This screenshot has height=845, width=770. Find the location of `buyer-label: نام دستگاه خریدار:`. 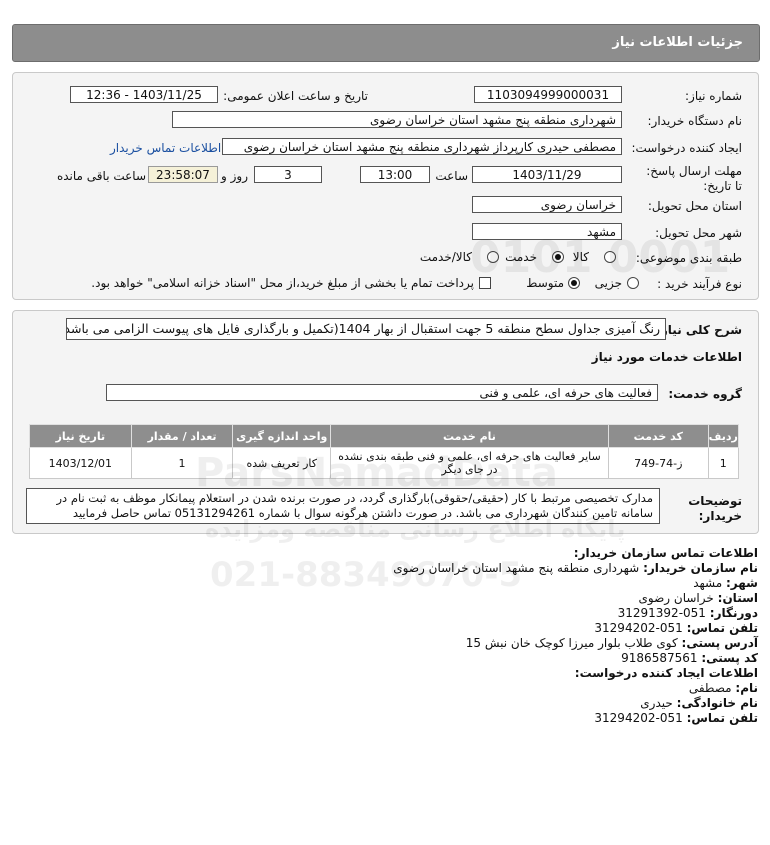

buyer-label: نام دستگاه خریدار: is located at coordinates (695, 121).